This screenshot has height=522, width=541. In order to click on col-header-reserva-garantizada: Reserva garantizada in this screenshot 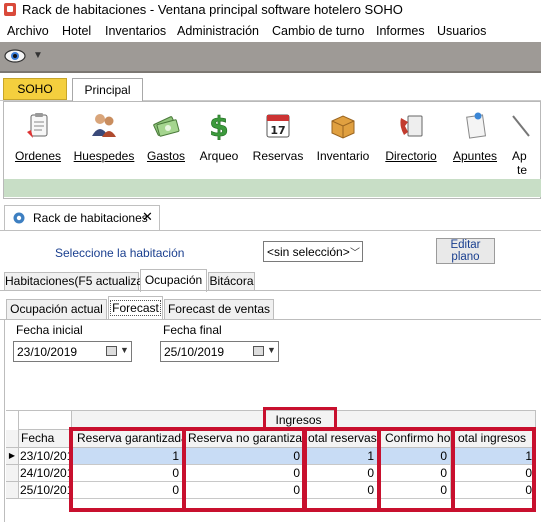, I will do `click(127, 439)`.